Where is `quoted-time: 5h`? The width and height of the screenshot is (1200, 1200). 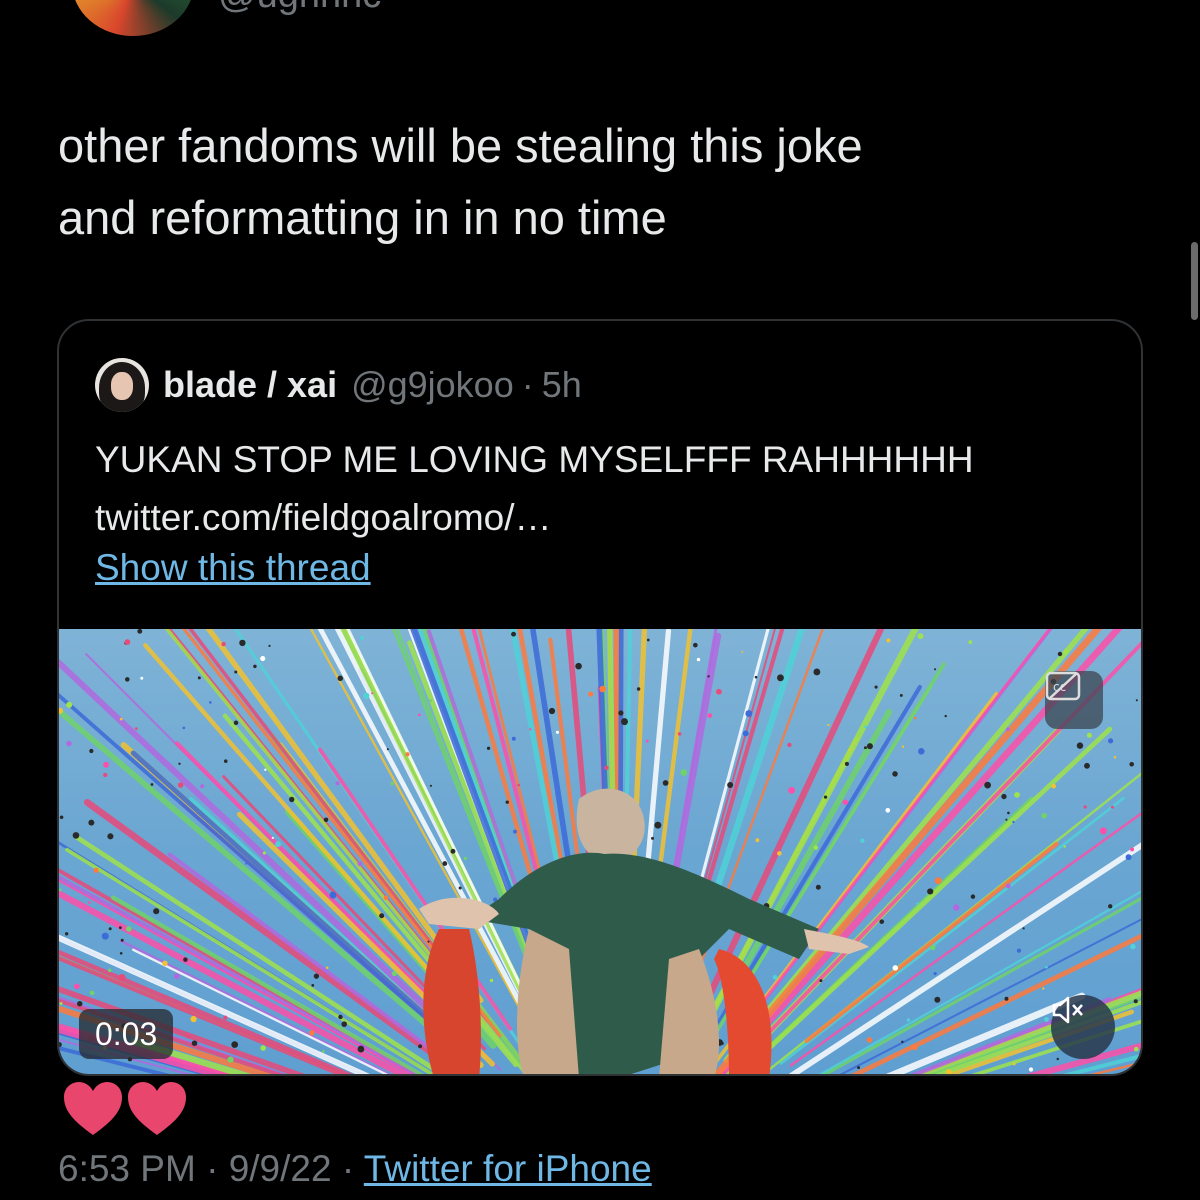 quoted-time: 5h is located at coordinates (561, 384).